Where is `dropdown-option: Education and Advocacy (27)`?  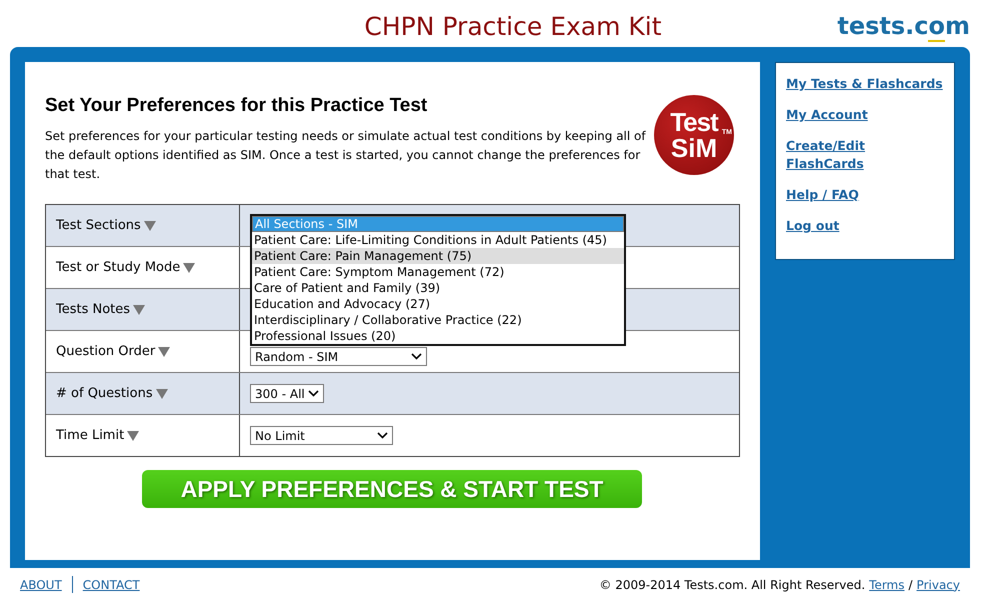 dropdown-option: Education and Advocacy (27) is located at coordinates (438, 304).